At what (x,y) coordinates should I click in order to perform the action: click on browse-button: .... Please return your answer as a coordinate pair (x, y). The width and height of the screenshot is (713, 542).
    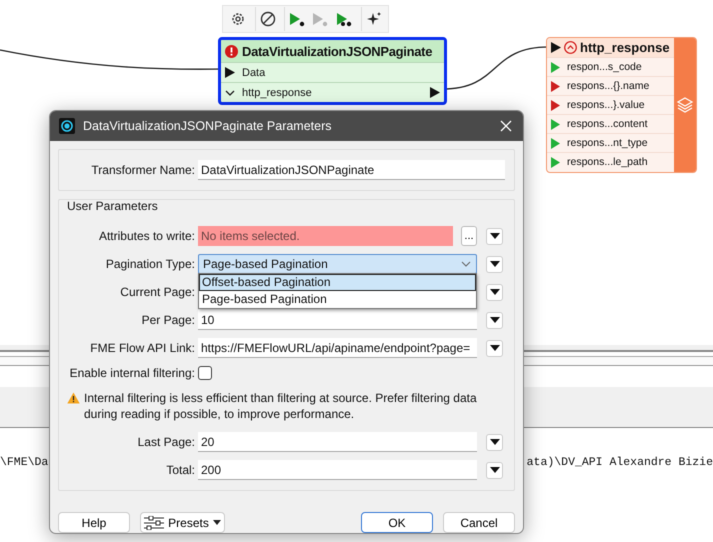
    Looking at the image, I should click on (469, 236).